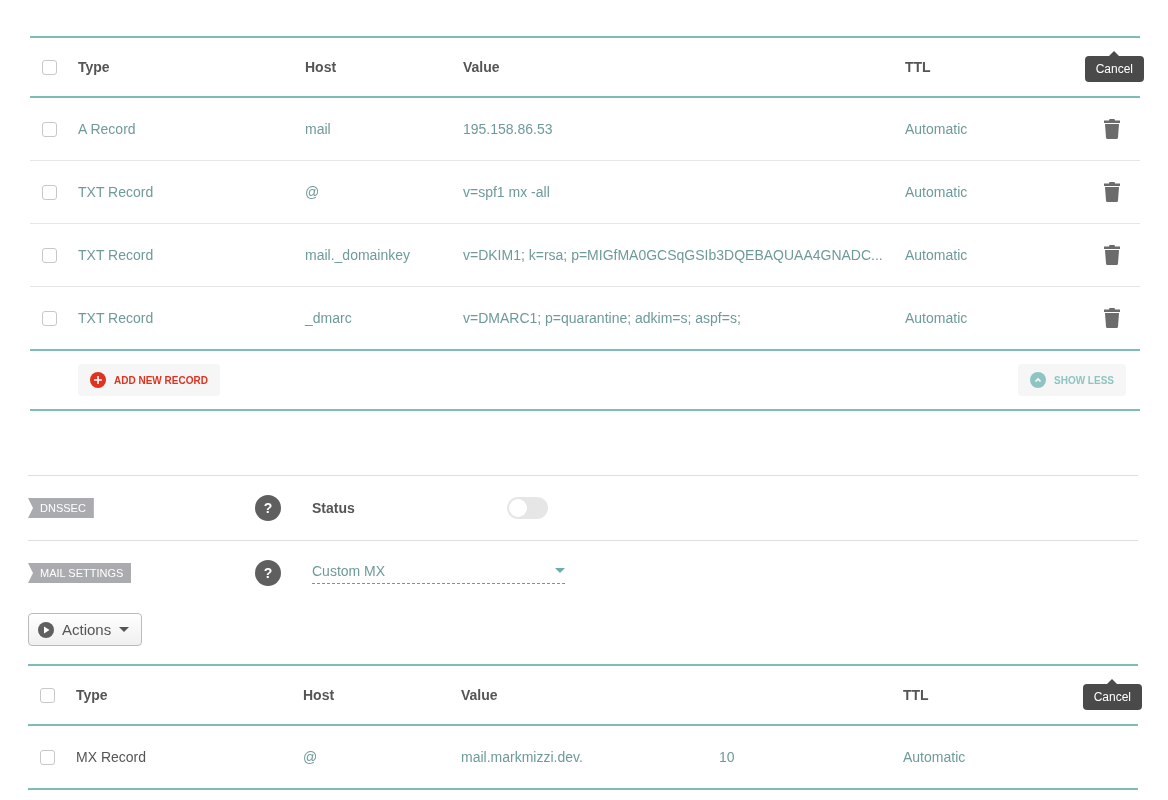 Image resolution: width=1168 pixels, height=800 pixels. I want to click on actions-button: Actions, so click(85, 629).